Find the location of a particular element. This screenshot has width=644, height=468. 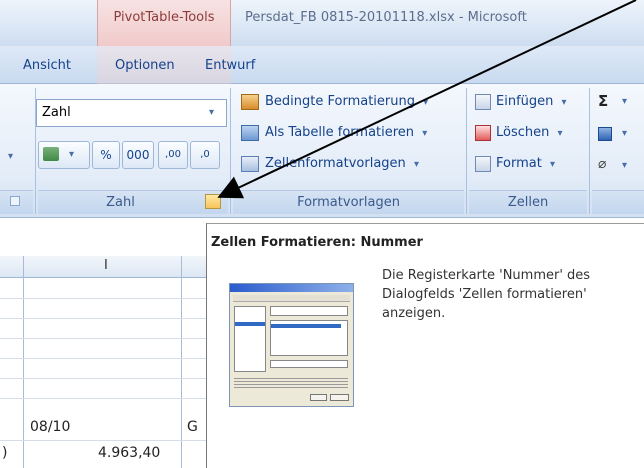

tab-entwurf: Entwurf is located at coordinates (230, 65).